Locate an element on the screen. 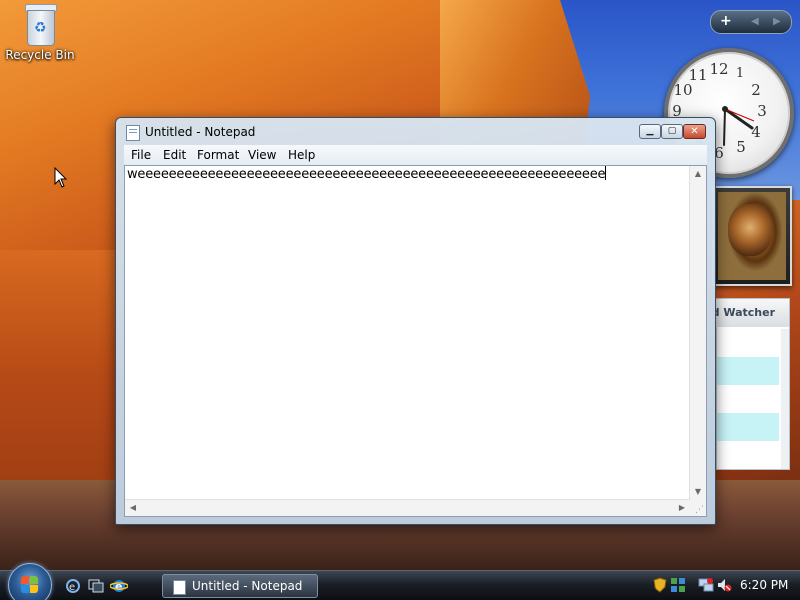 This screenshot has height=600, width=800. minimize-icon: ▁ is located at coordinates (650, 131).